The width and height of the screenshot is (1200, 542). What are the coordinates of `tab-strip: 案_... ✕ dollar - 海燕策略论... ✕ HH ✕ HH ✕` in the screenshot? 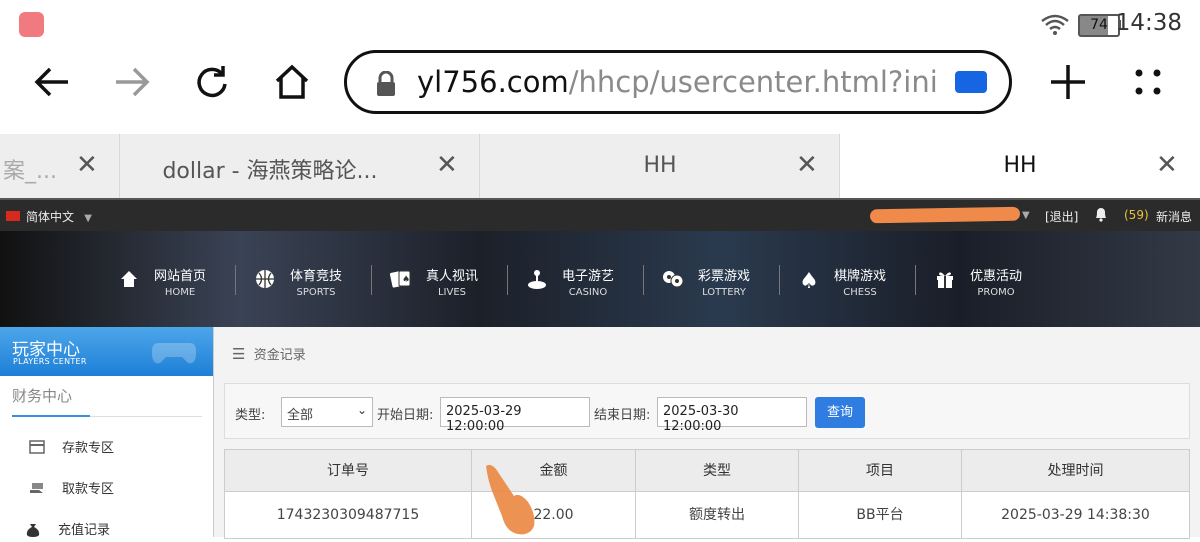 It's located at (600, 166).